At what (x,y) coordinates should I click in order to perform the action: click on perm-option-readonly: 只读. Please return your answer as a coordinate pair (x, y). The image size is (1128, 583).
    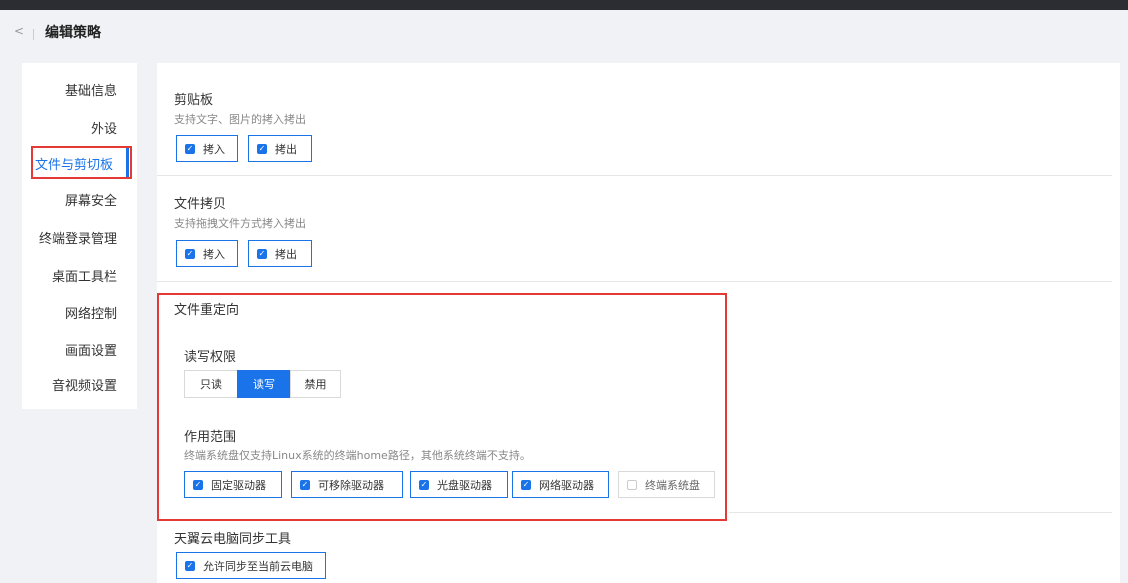
    Looking at the image, I should click on (211, 384).